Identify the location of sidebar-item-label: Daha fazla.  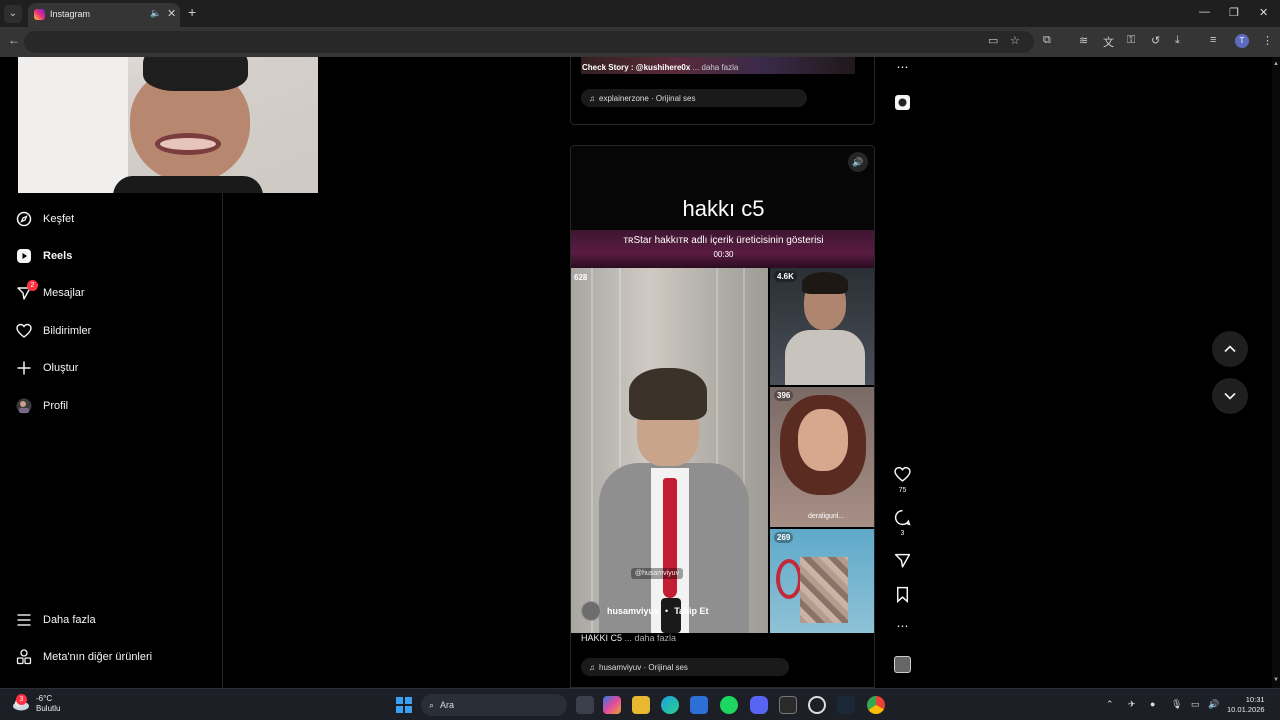
(69, 620).